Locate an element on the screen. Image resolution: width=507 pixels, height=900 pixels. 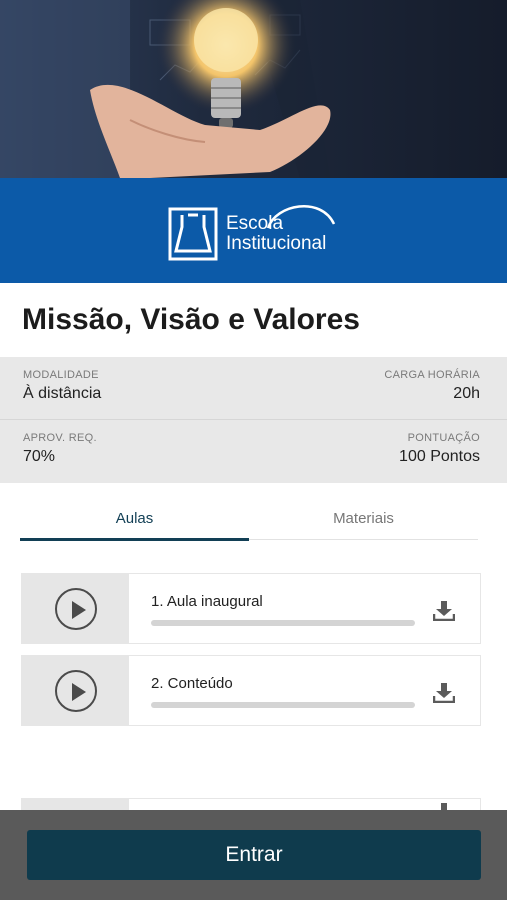
tab-materiais: Materiais is located at coordinates (363, 520).